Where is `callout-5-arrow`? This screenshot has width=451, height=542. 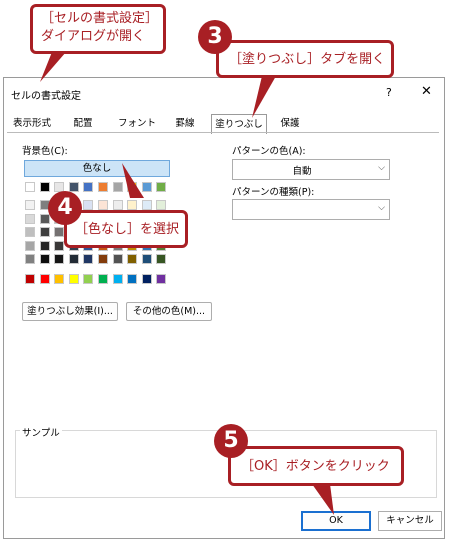 callout-5-arrow is located at coordinates (323, 499).